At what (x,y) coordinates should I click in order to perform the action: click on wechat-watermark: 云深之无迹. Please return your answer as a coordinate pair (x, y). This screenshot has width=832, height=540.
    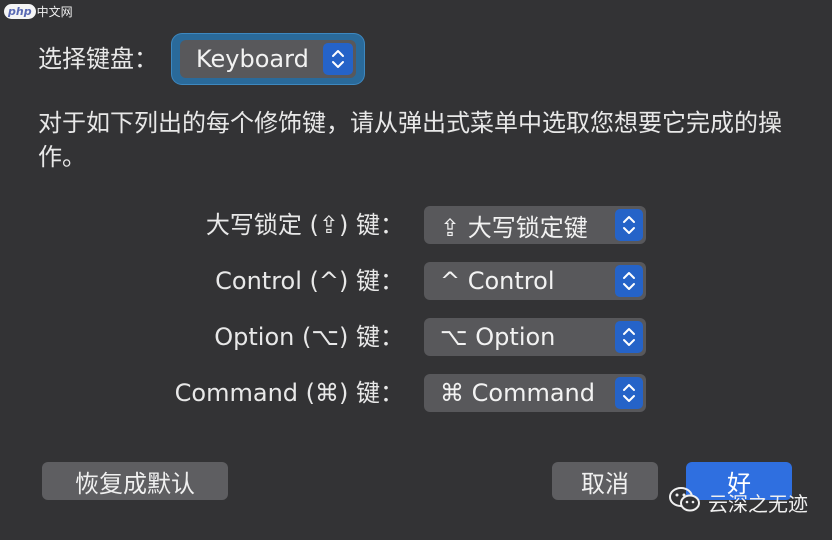
    Looking at the image, I should click on (738, 502).